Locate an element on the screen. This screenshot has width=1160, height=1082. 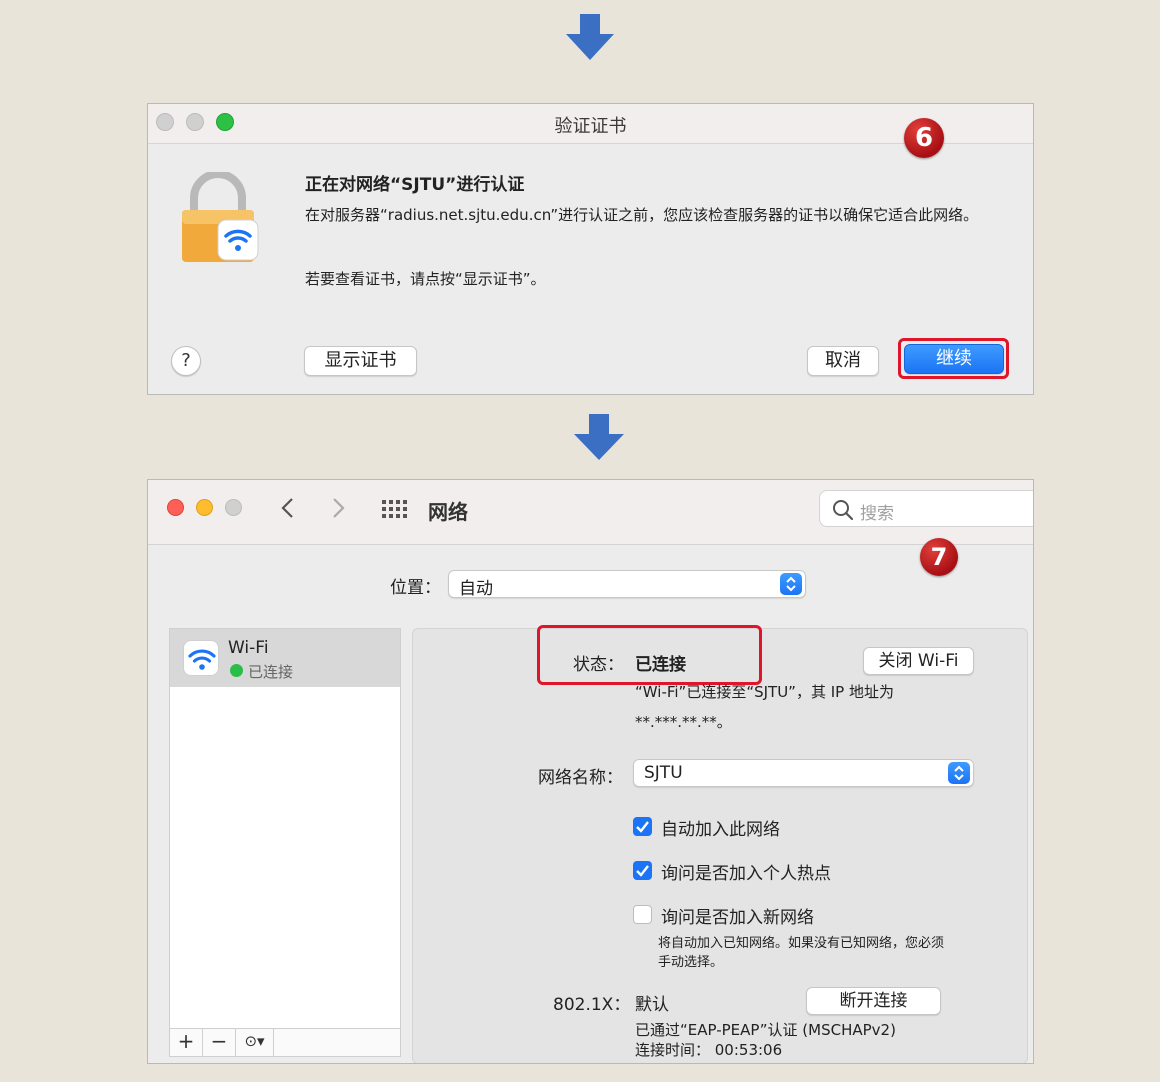
close-button is located at coordinates (175, 507).